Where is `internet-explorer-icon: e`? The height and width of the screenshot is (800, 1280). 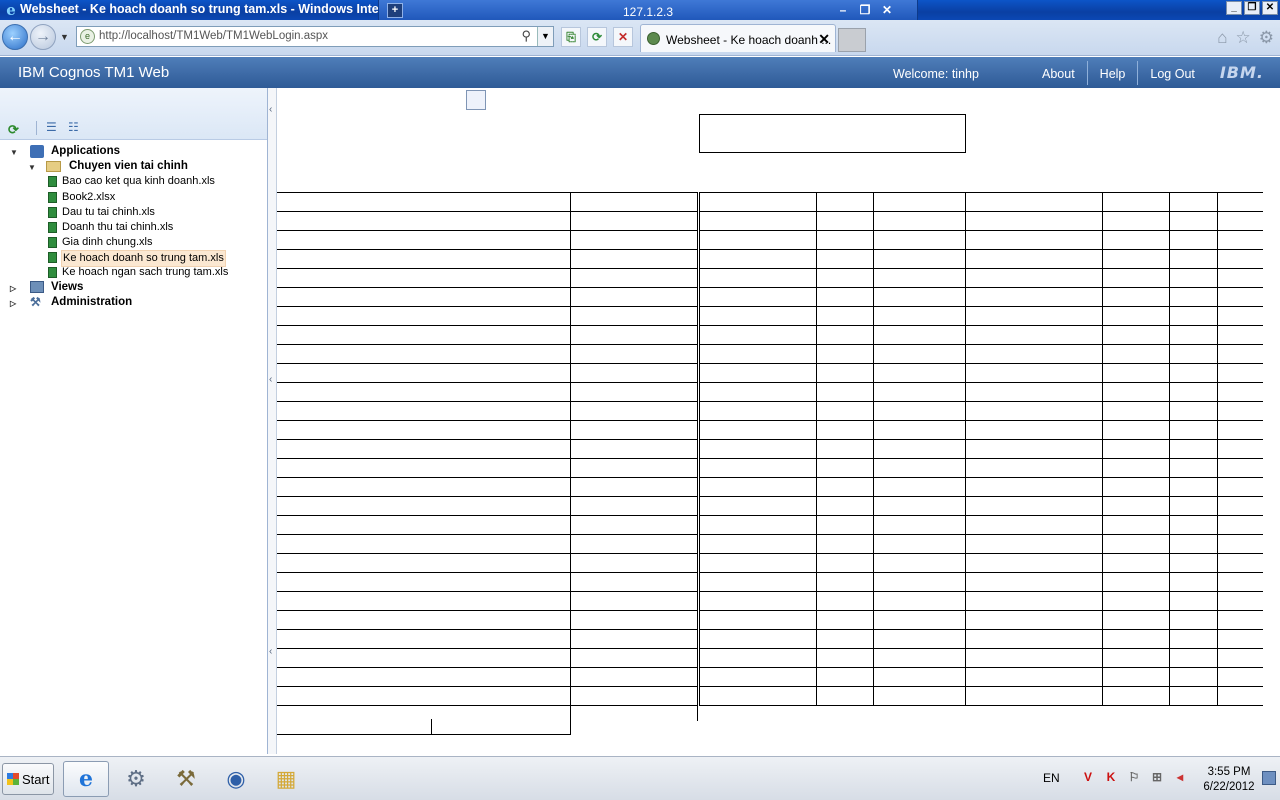
internet-explorer-icon: e is located at coordinates (86, 779).